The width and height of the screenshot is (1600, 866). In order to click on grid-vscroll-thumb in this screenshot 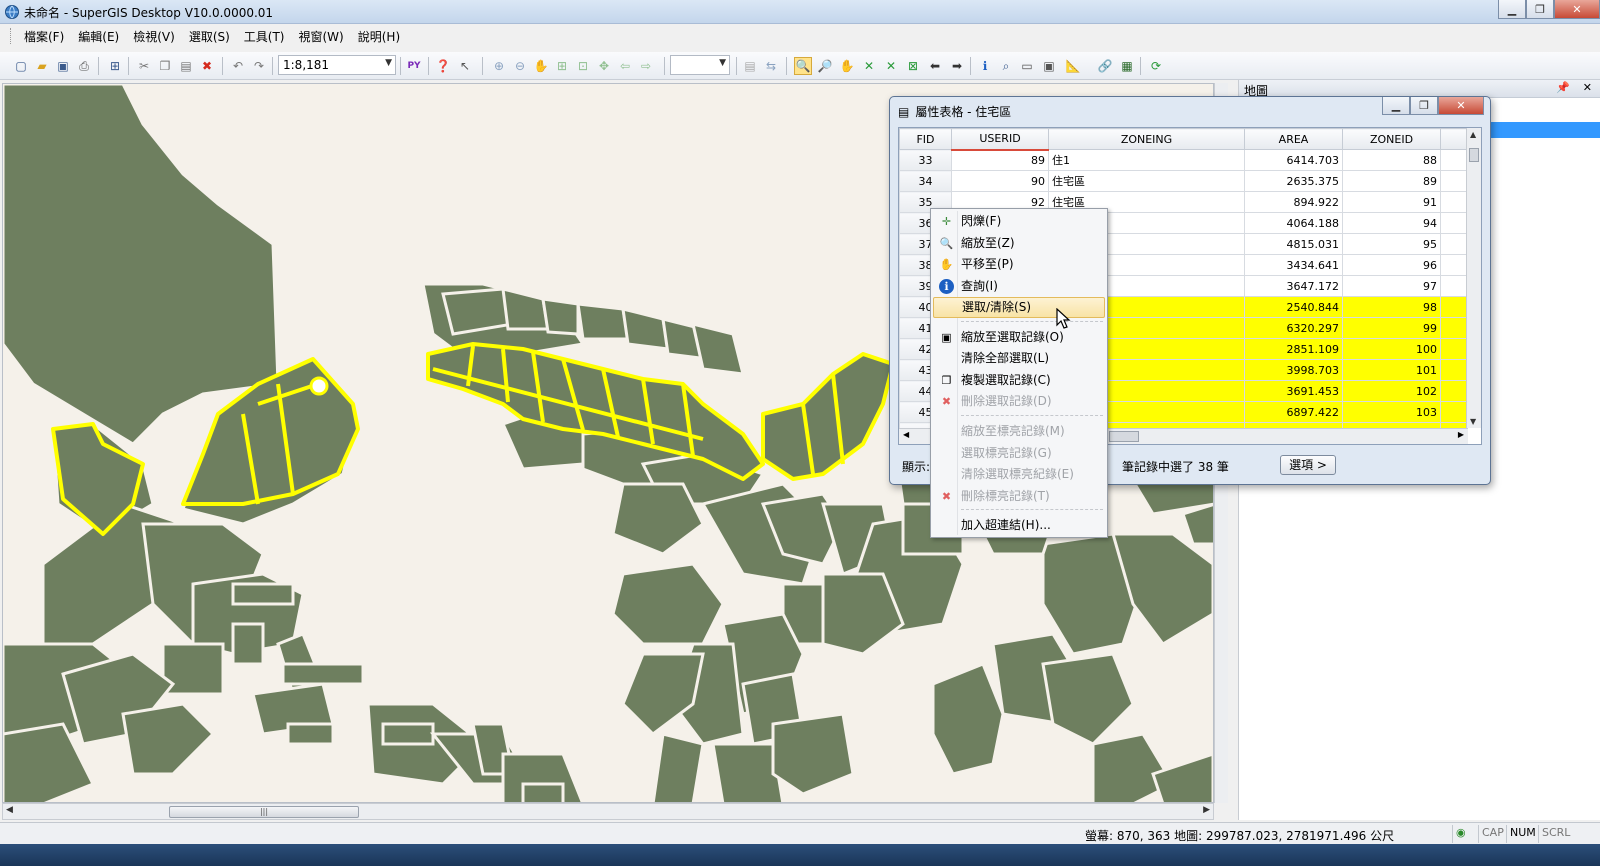, I will do `click(1474, 155)`.